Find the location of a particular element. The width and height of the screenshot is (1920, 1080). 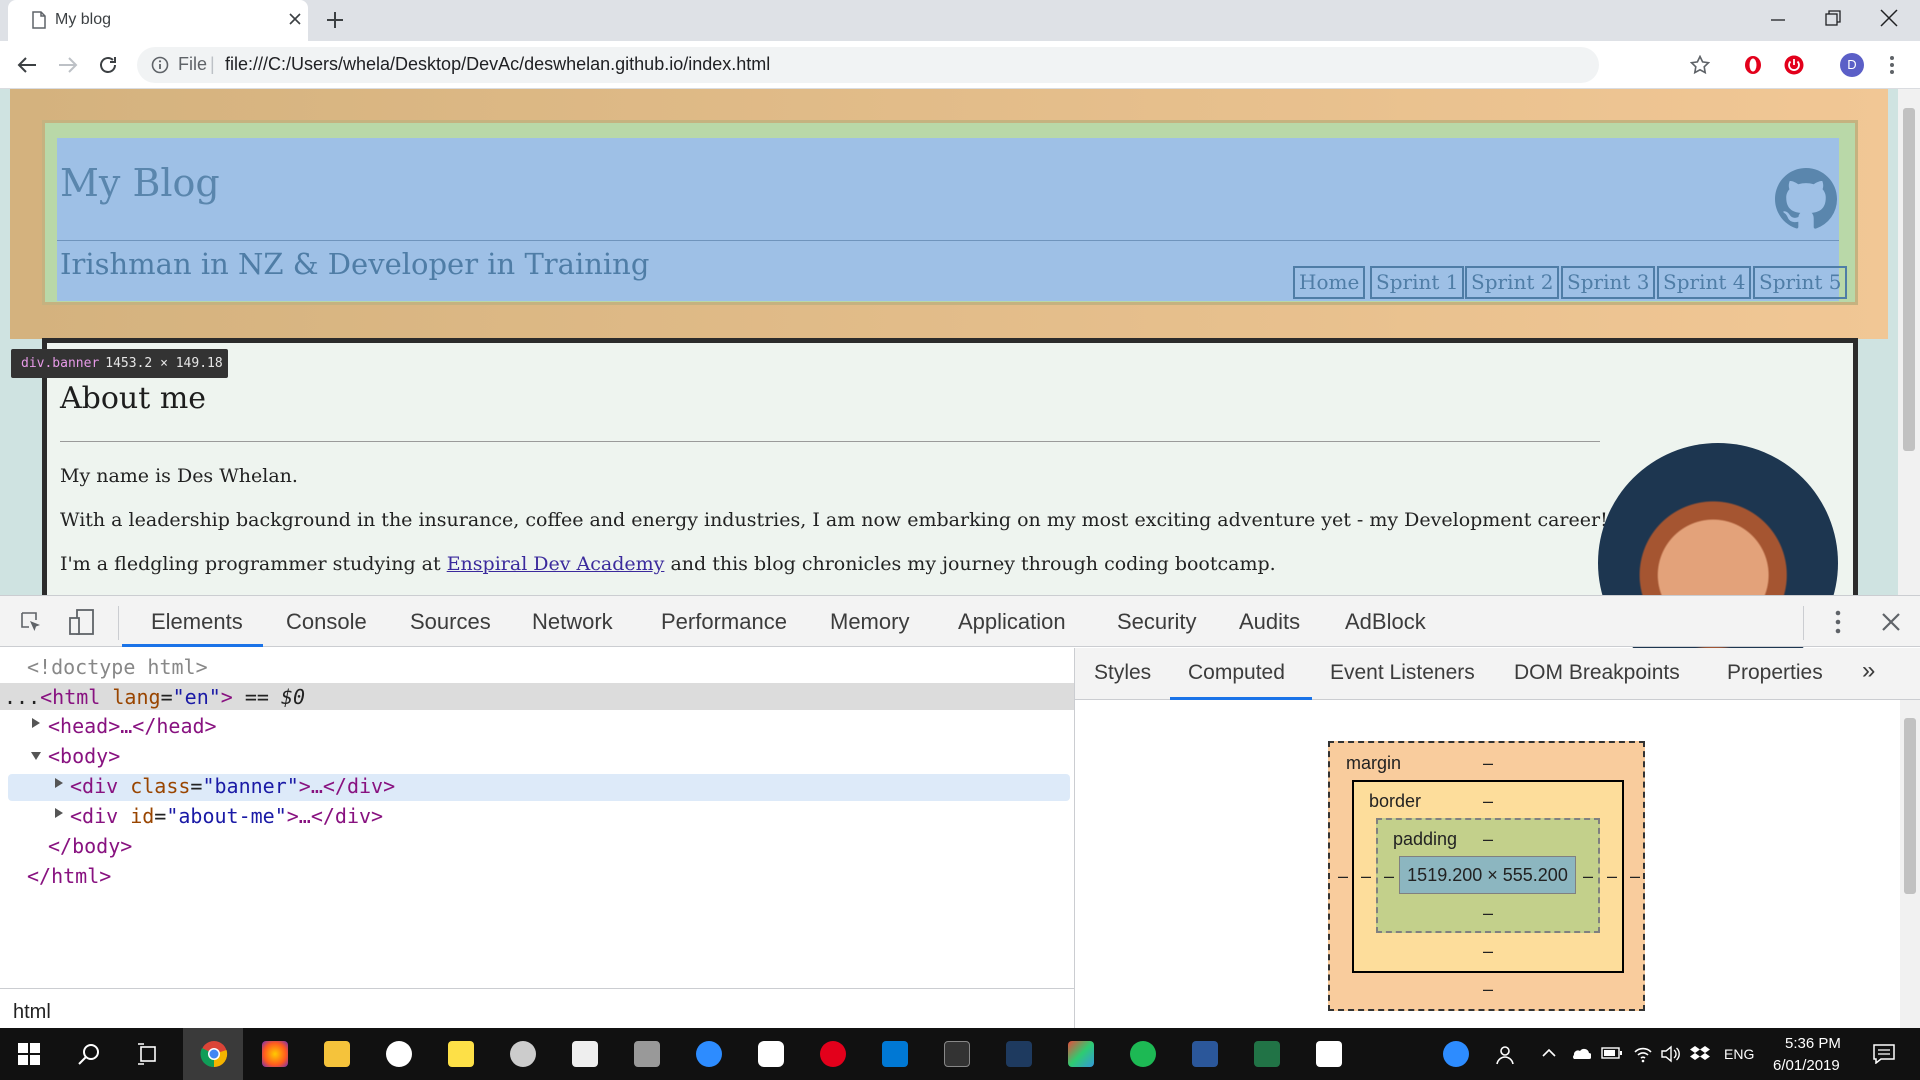

margin-bottom-value: – is located at coordinates (1488, 989).